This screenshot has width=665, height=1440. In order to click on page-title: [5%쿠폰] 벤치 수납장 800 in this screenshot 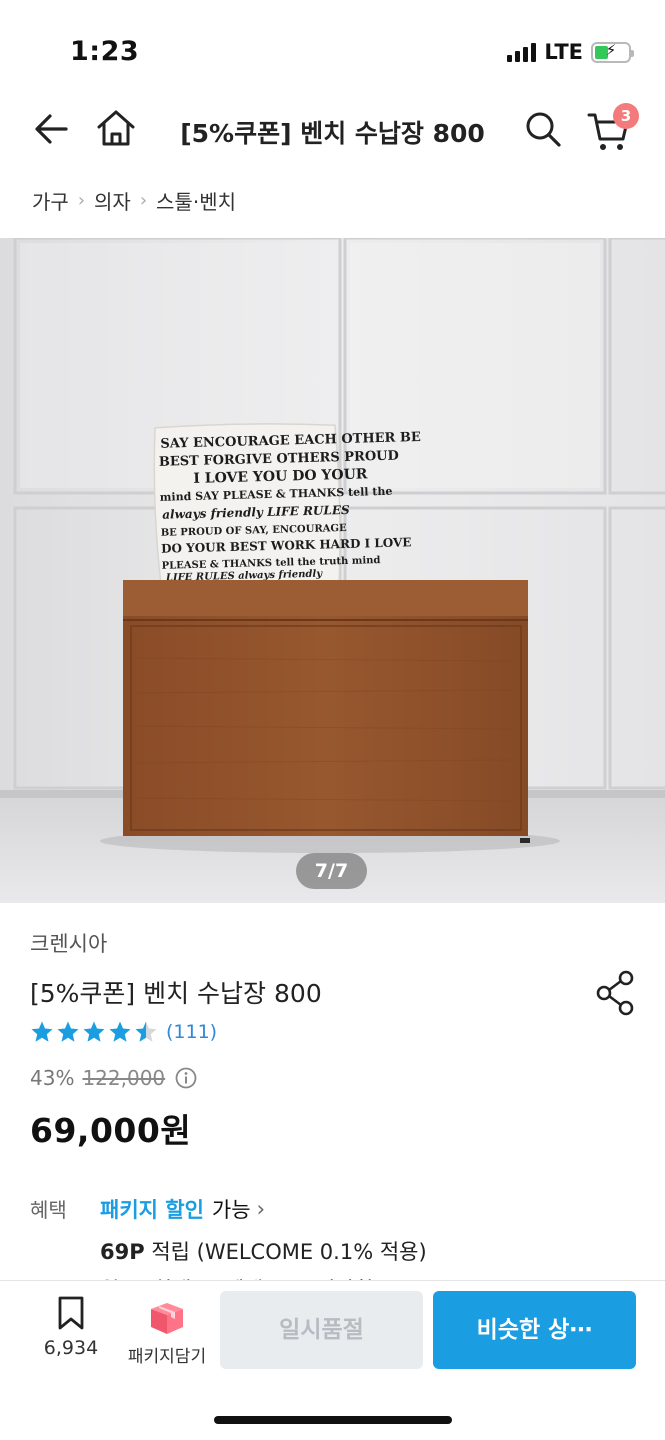, I will do `click(332, 133)`.